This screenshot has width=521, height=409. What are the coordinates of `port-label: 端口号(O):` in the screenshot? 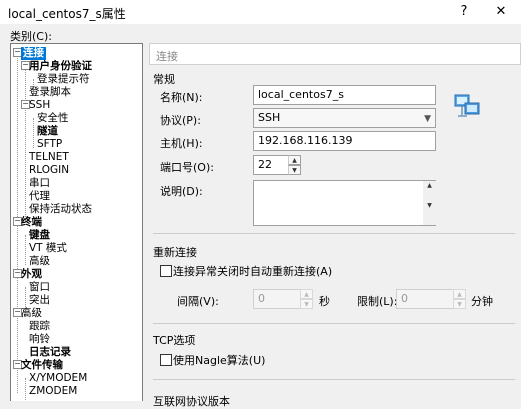 It's located at (187, 167).